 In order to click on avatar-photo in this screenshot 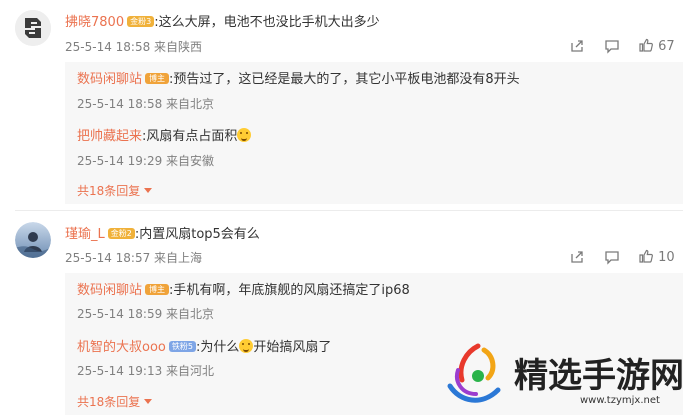, I will do `click(33, 240)`.